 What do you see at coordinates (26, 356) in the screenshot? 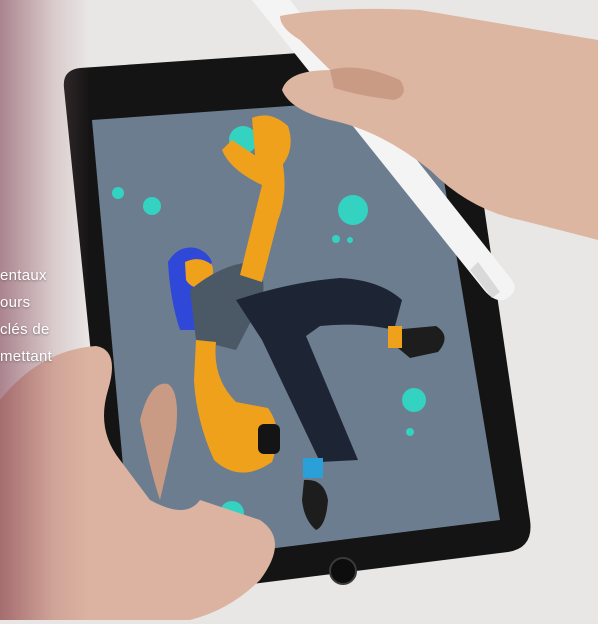
I see `background-text-line: mettant` at bounding box center [26, 356].